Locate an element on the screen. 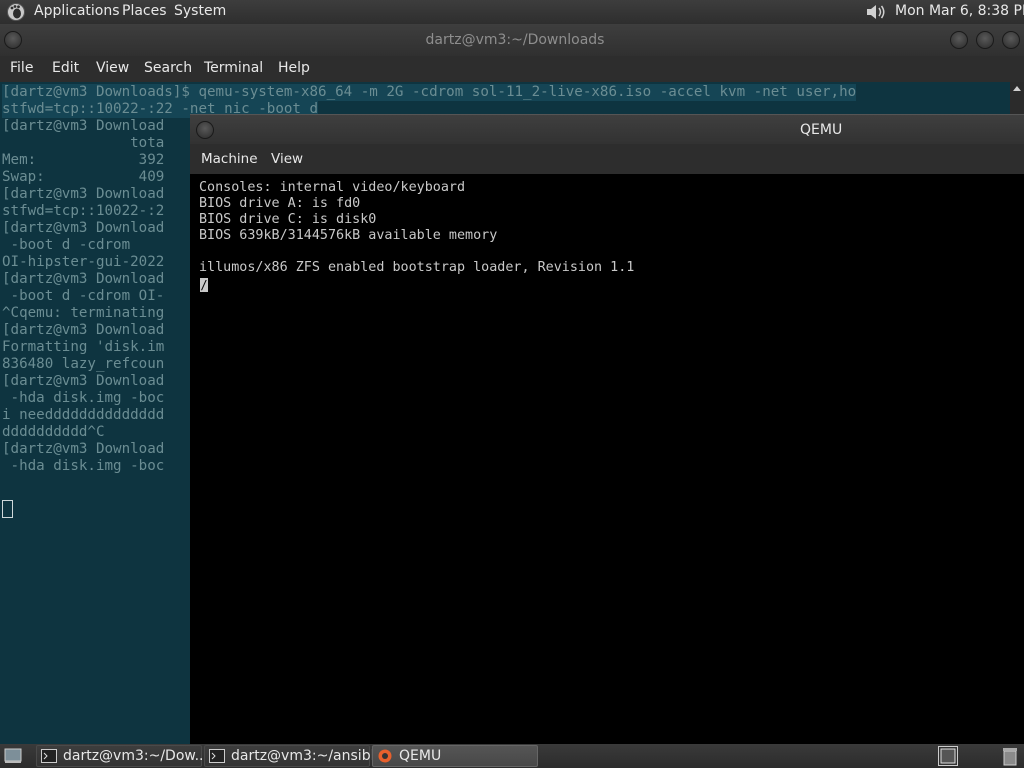 Image resolution: width=1024 pixels, height=768 pixels. menu-machine: Machine is located at coordinates (229, 159).